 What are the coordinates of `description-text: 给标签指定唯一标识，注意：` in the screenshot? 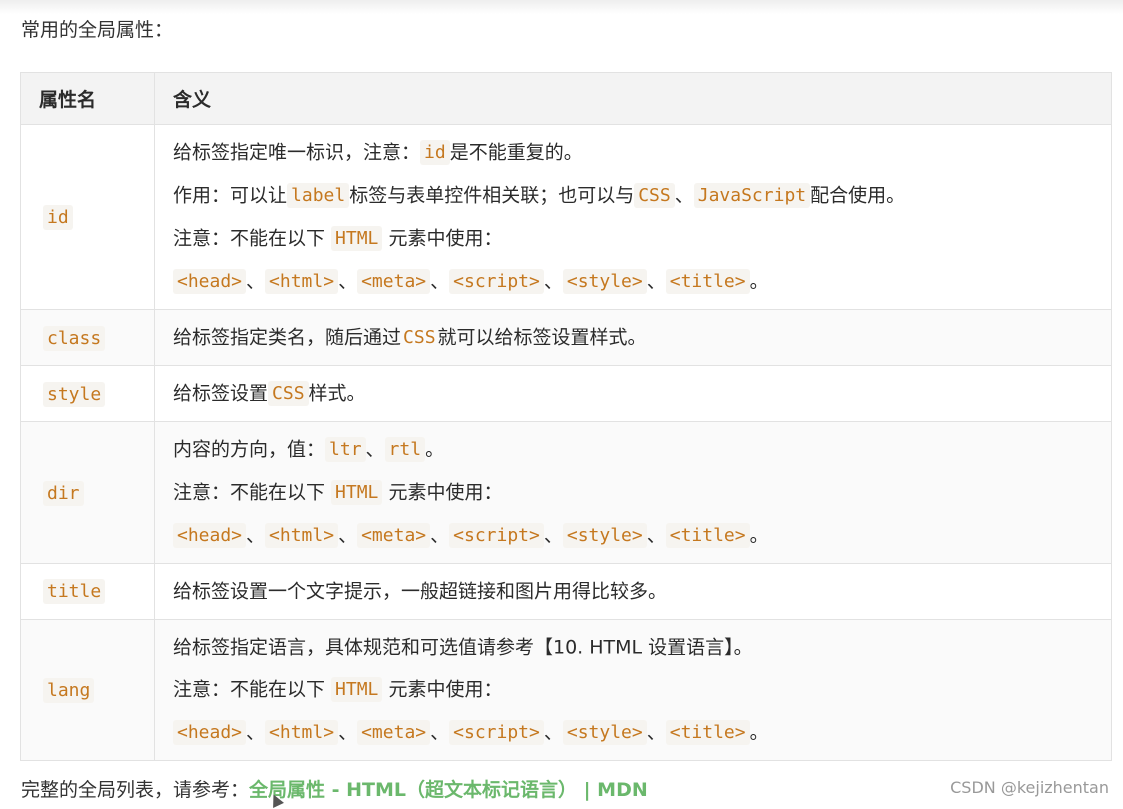 It's located at (297, 152).